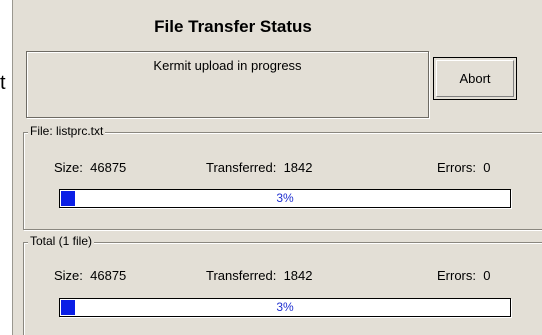 The width and height of the screenshot is (542, 335). I want to click on file-transferred-label: Transferred:, so click(241, 167).